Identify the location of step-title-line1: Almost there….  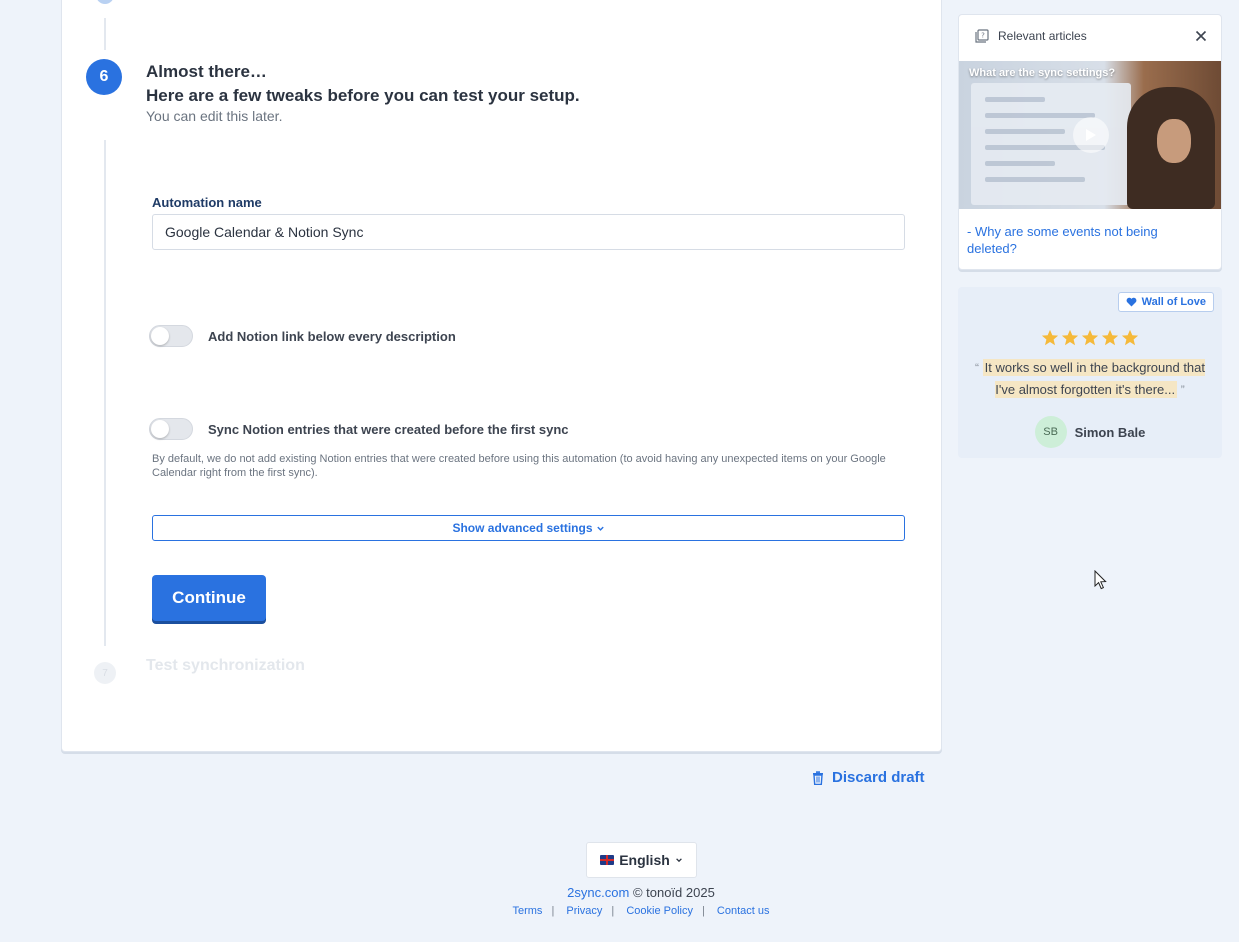
(206, 71).